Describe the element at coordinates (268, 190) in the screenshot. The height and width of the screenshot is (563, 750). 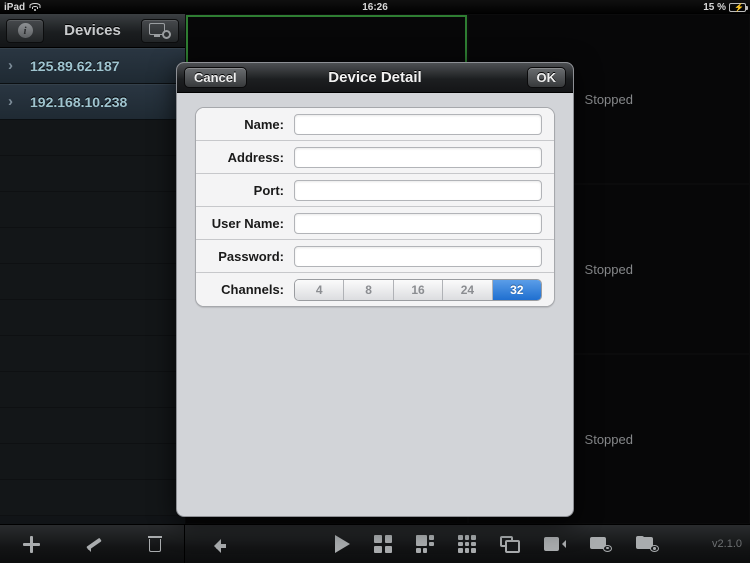
I see `port-label: Port:` at that location.